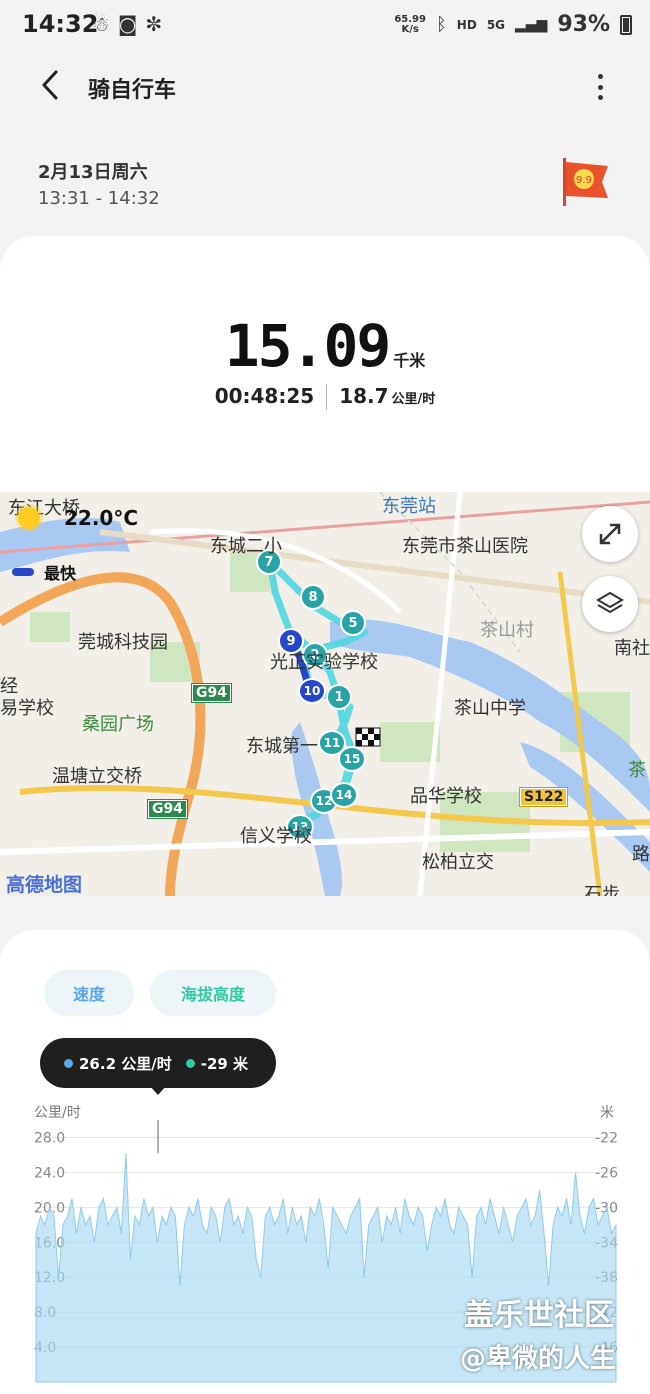 The image size is (650, 1394). I want to click on legend-fastest: 最快, so click(44, 572).